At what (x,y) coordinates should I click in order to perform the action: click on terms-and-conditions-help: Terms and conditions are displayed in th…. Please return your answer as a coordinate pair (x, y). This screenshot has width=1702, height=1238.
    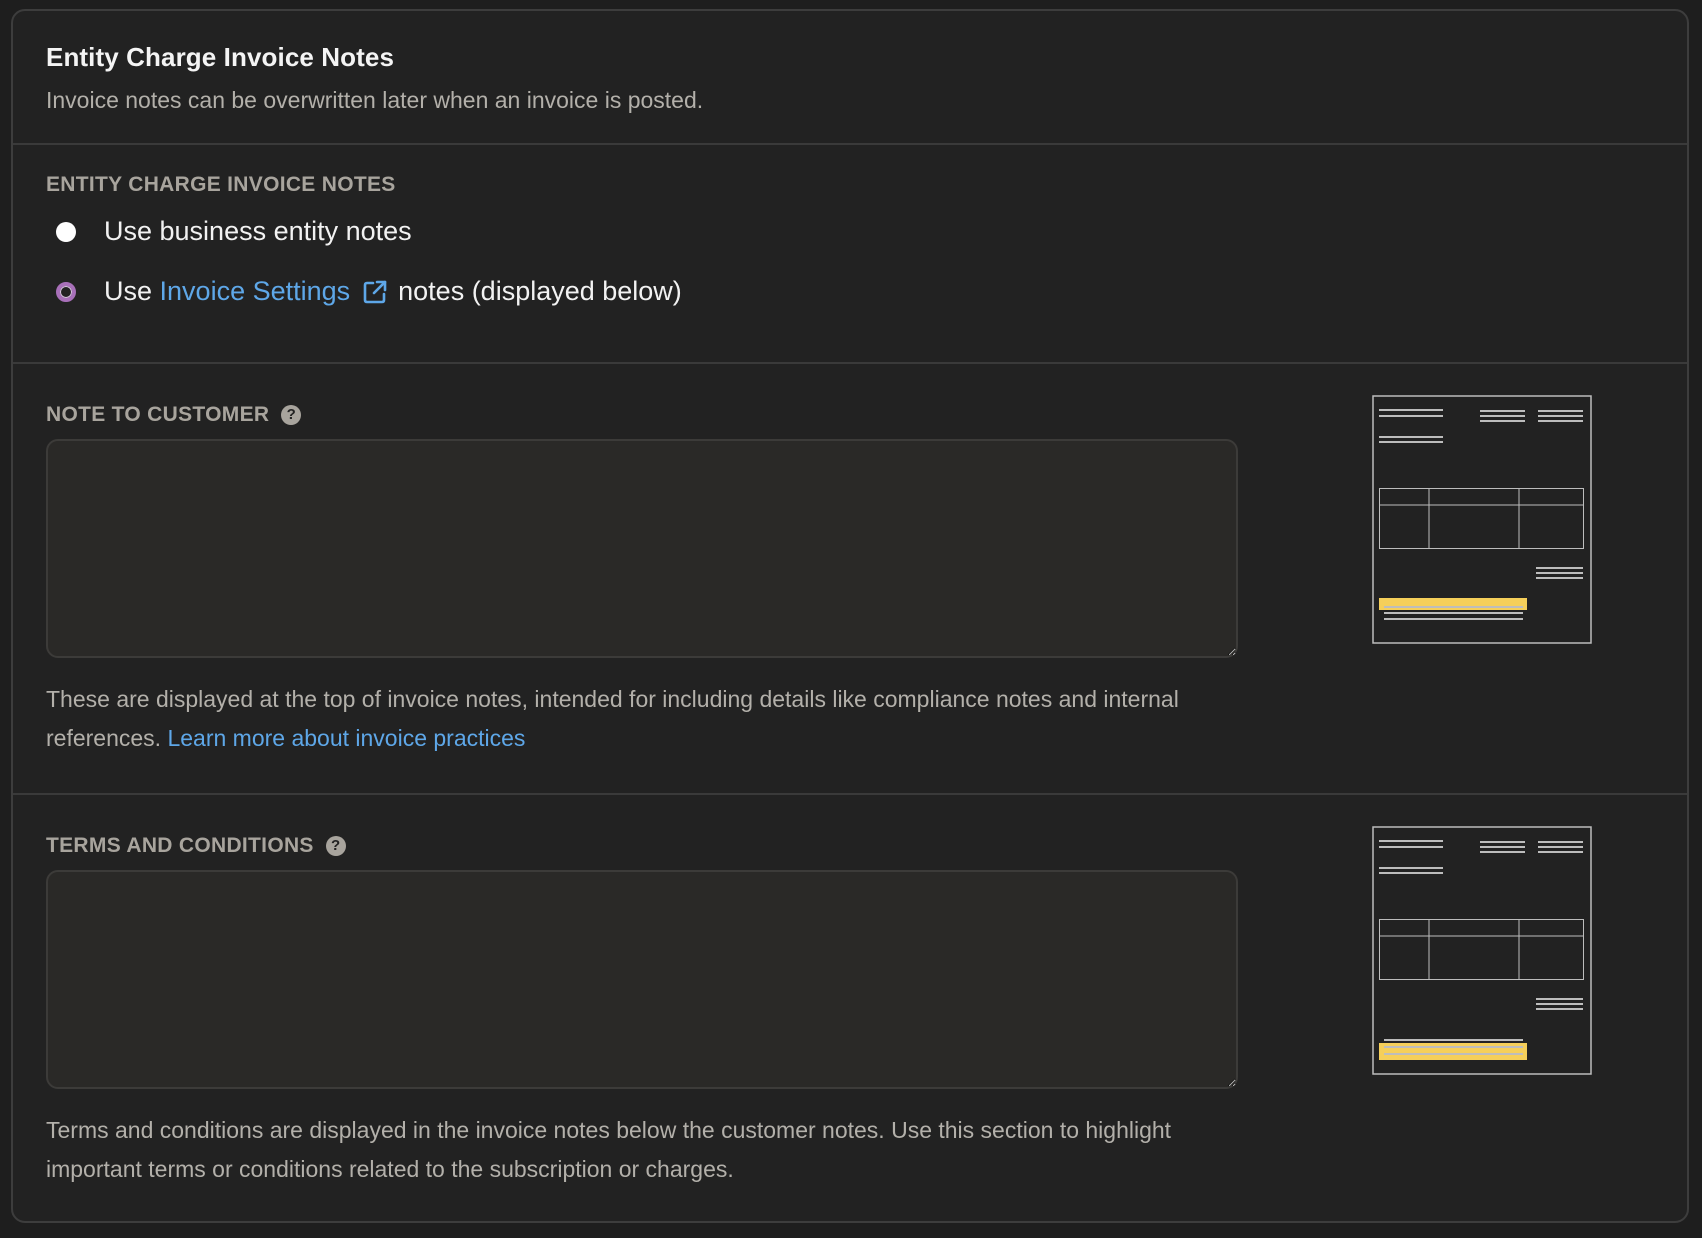
    Looking at the image, I should click on (609, 1149).